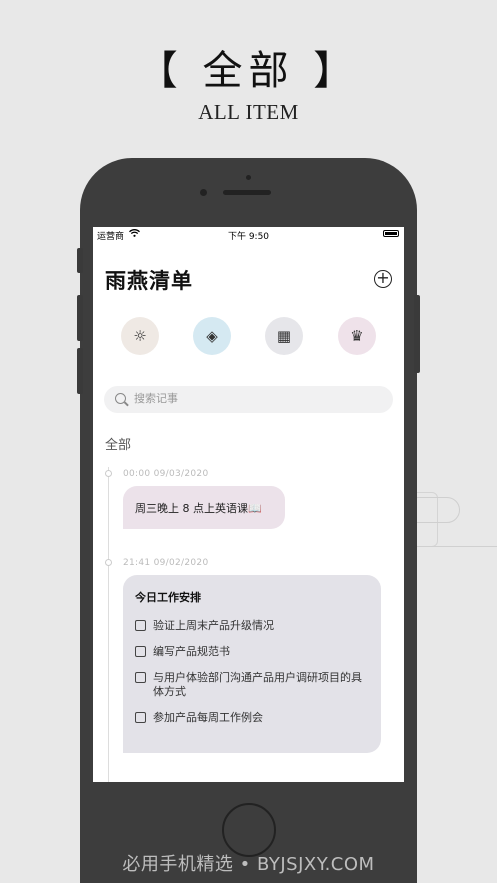 This screenshot has width=497, height=883. I want to click on volume-up-button, so click(80, 318).